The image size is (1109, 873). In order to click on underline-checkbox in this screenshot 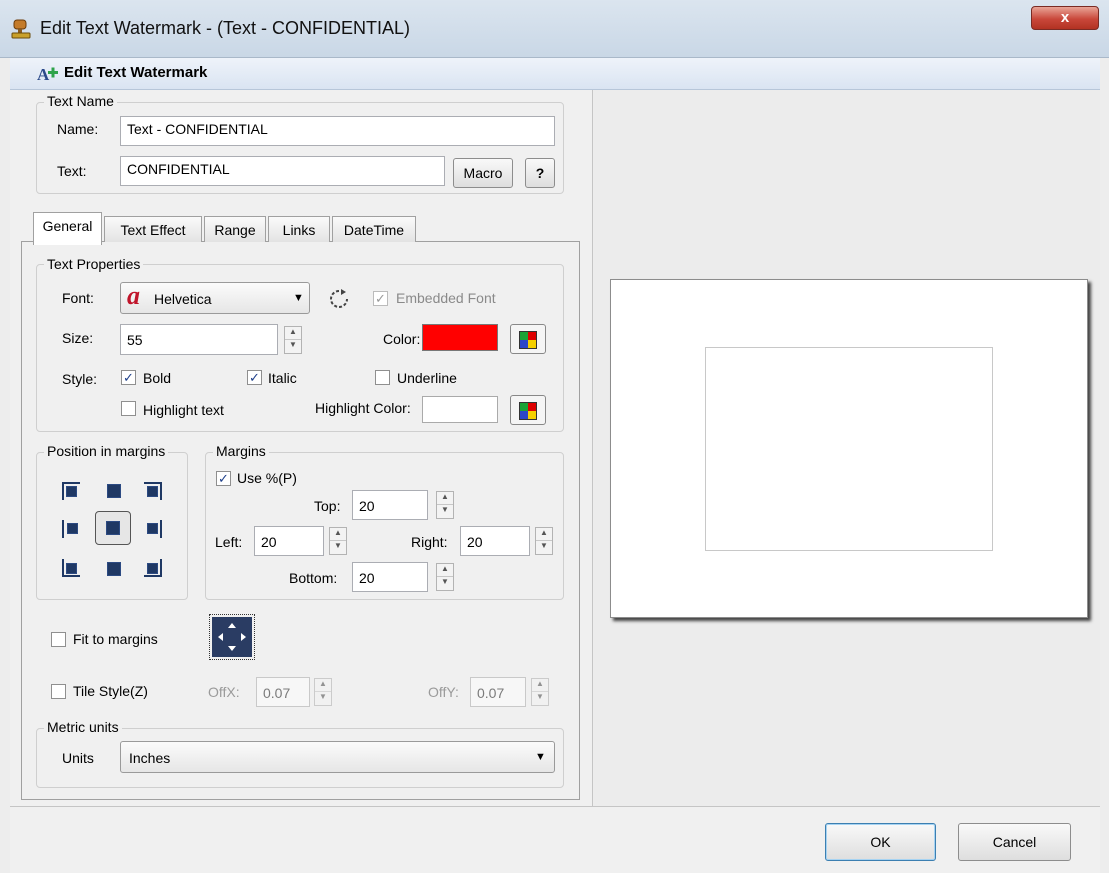, I will do `click(382, 377)`.